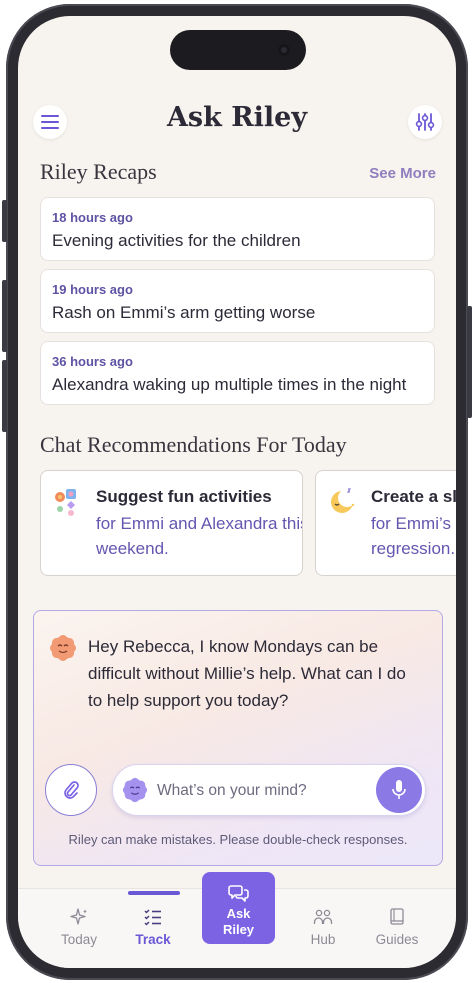  I want to click on recap-text: Rash on Emmi’s arm getting worse, so click(184, 312).